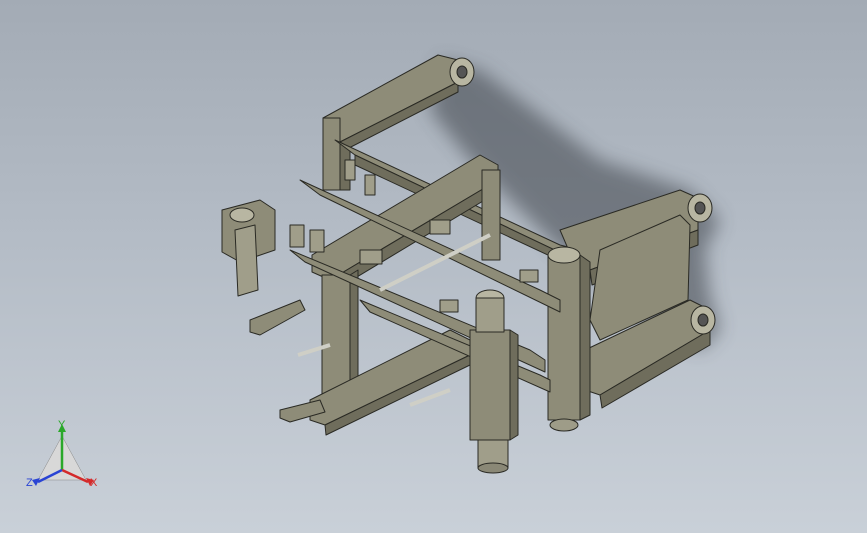  Describe the element at coordinates (490, 385) in the screenshot. I see `front-cylinder-body` at that location.